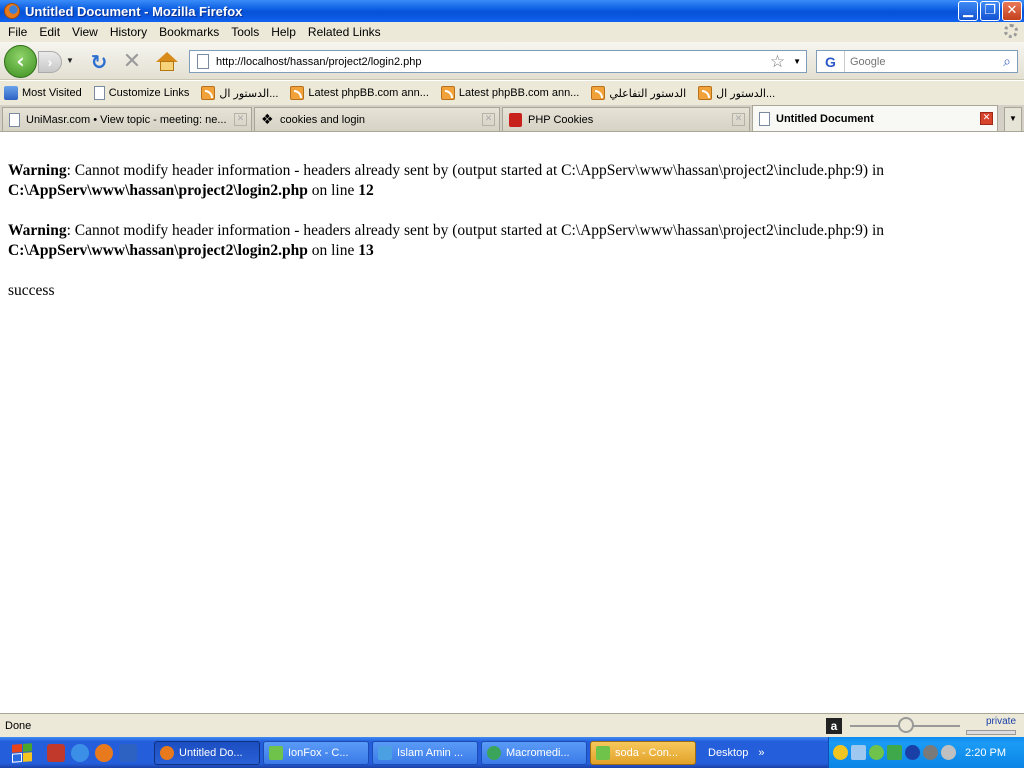  Describe the element at coordinates (344, 32) in the screenshot. I see `menu-related-links: Related Links` at that location.